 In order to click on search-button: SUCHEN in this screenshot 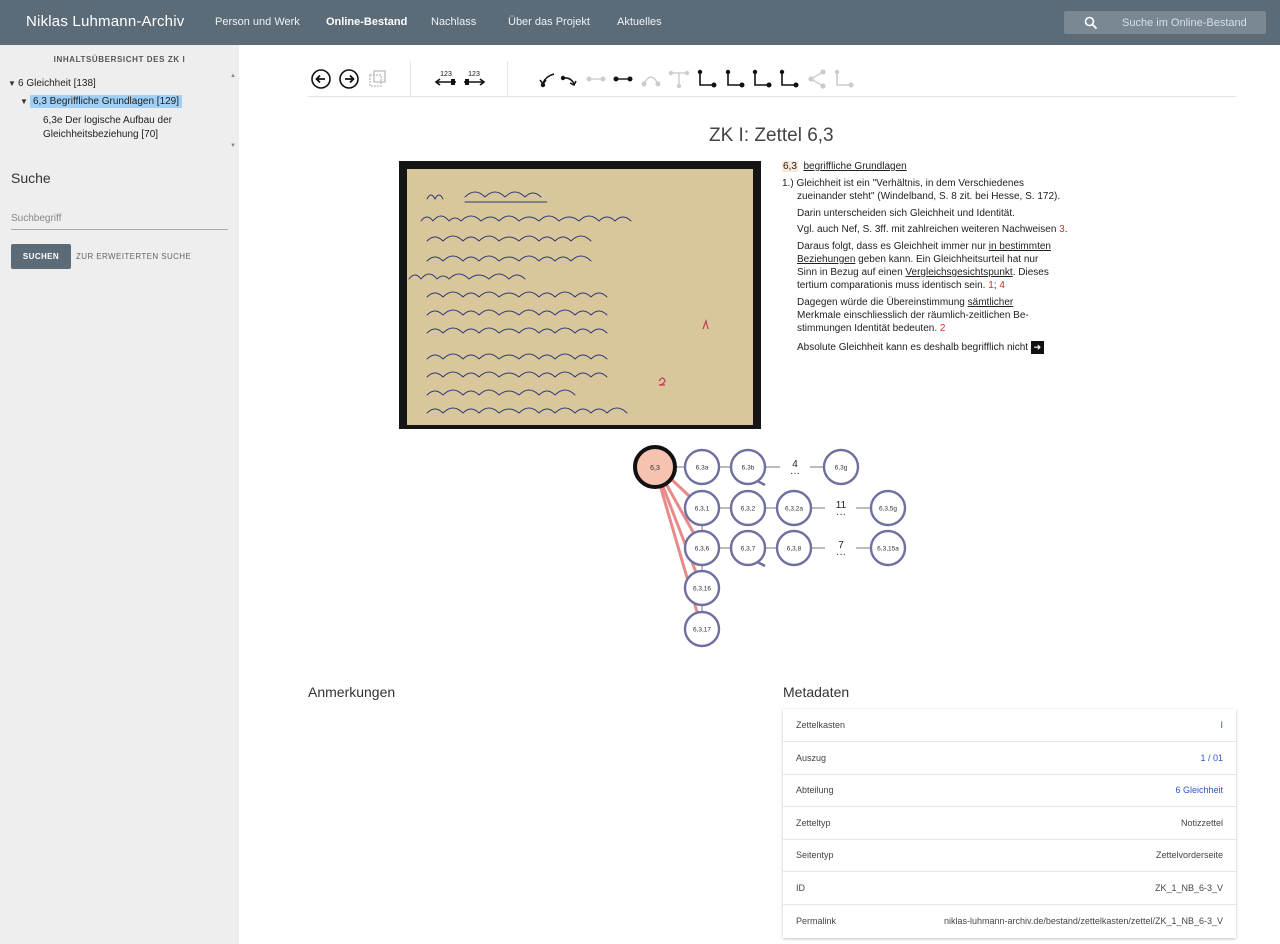, I will do `click(41, 256)`.